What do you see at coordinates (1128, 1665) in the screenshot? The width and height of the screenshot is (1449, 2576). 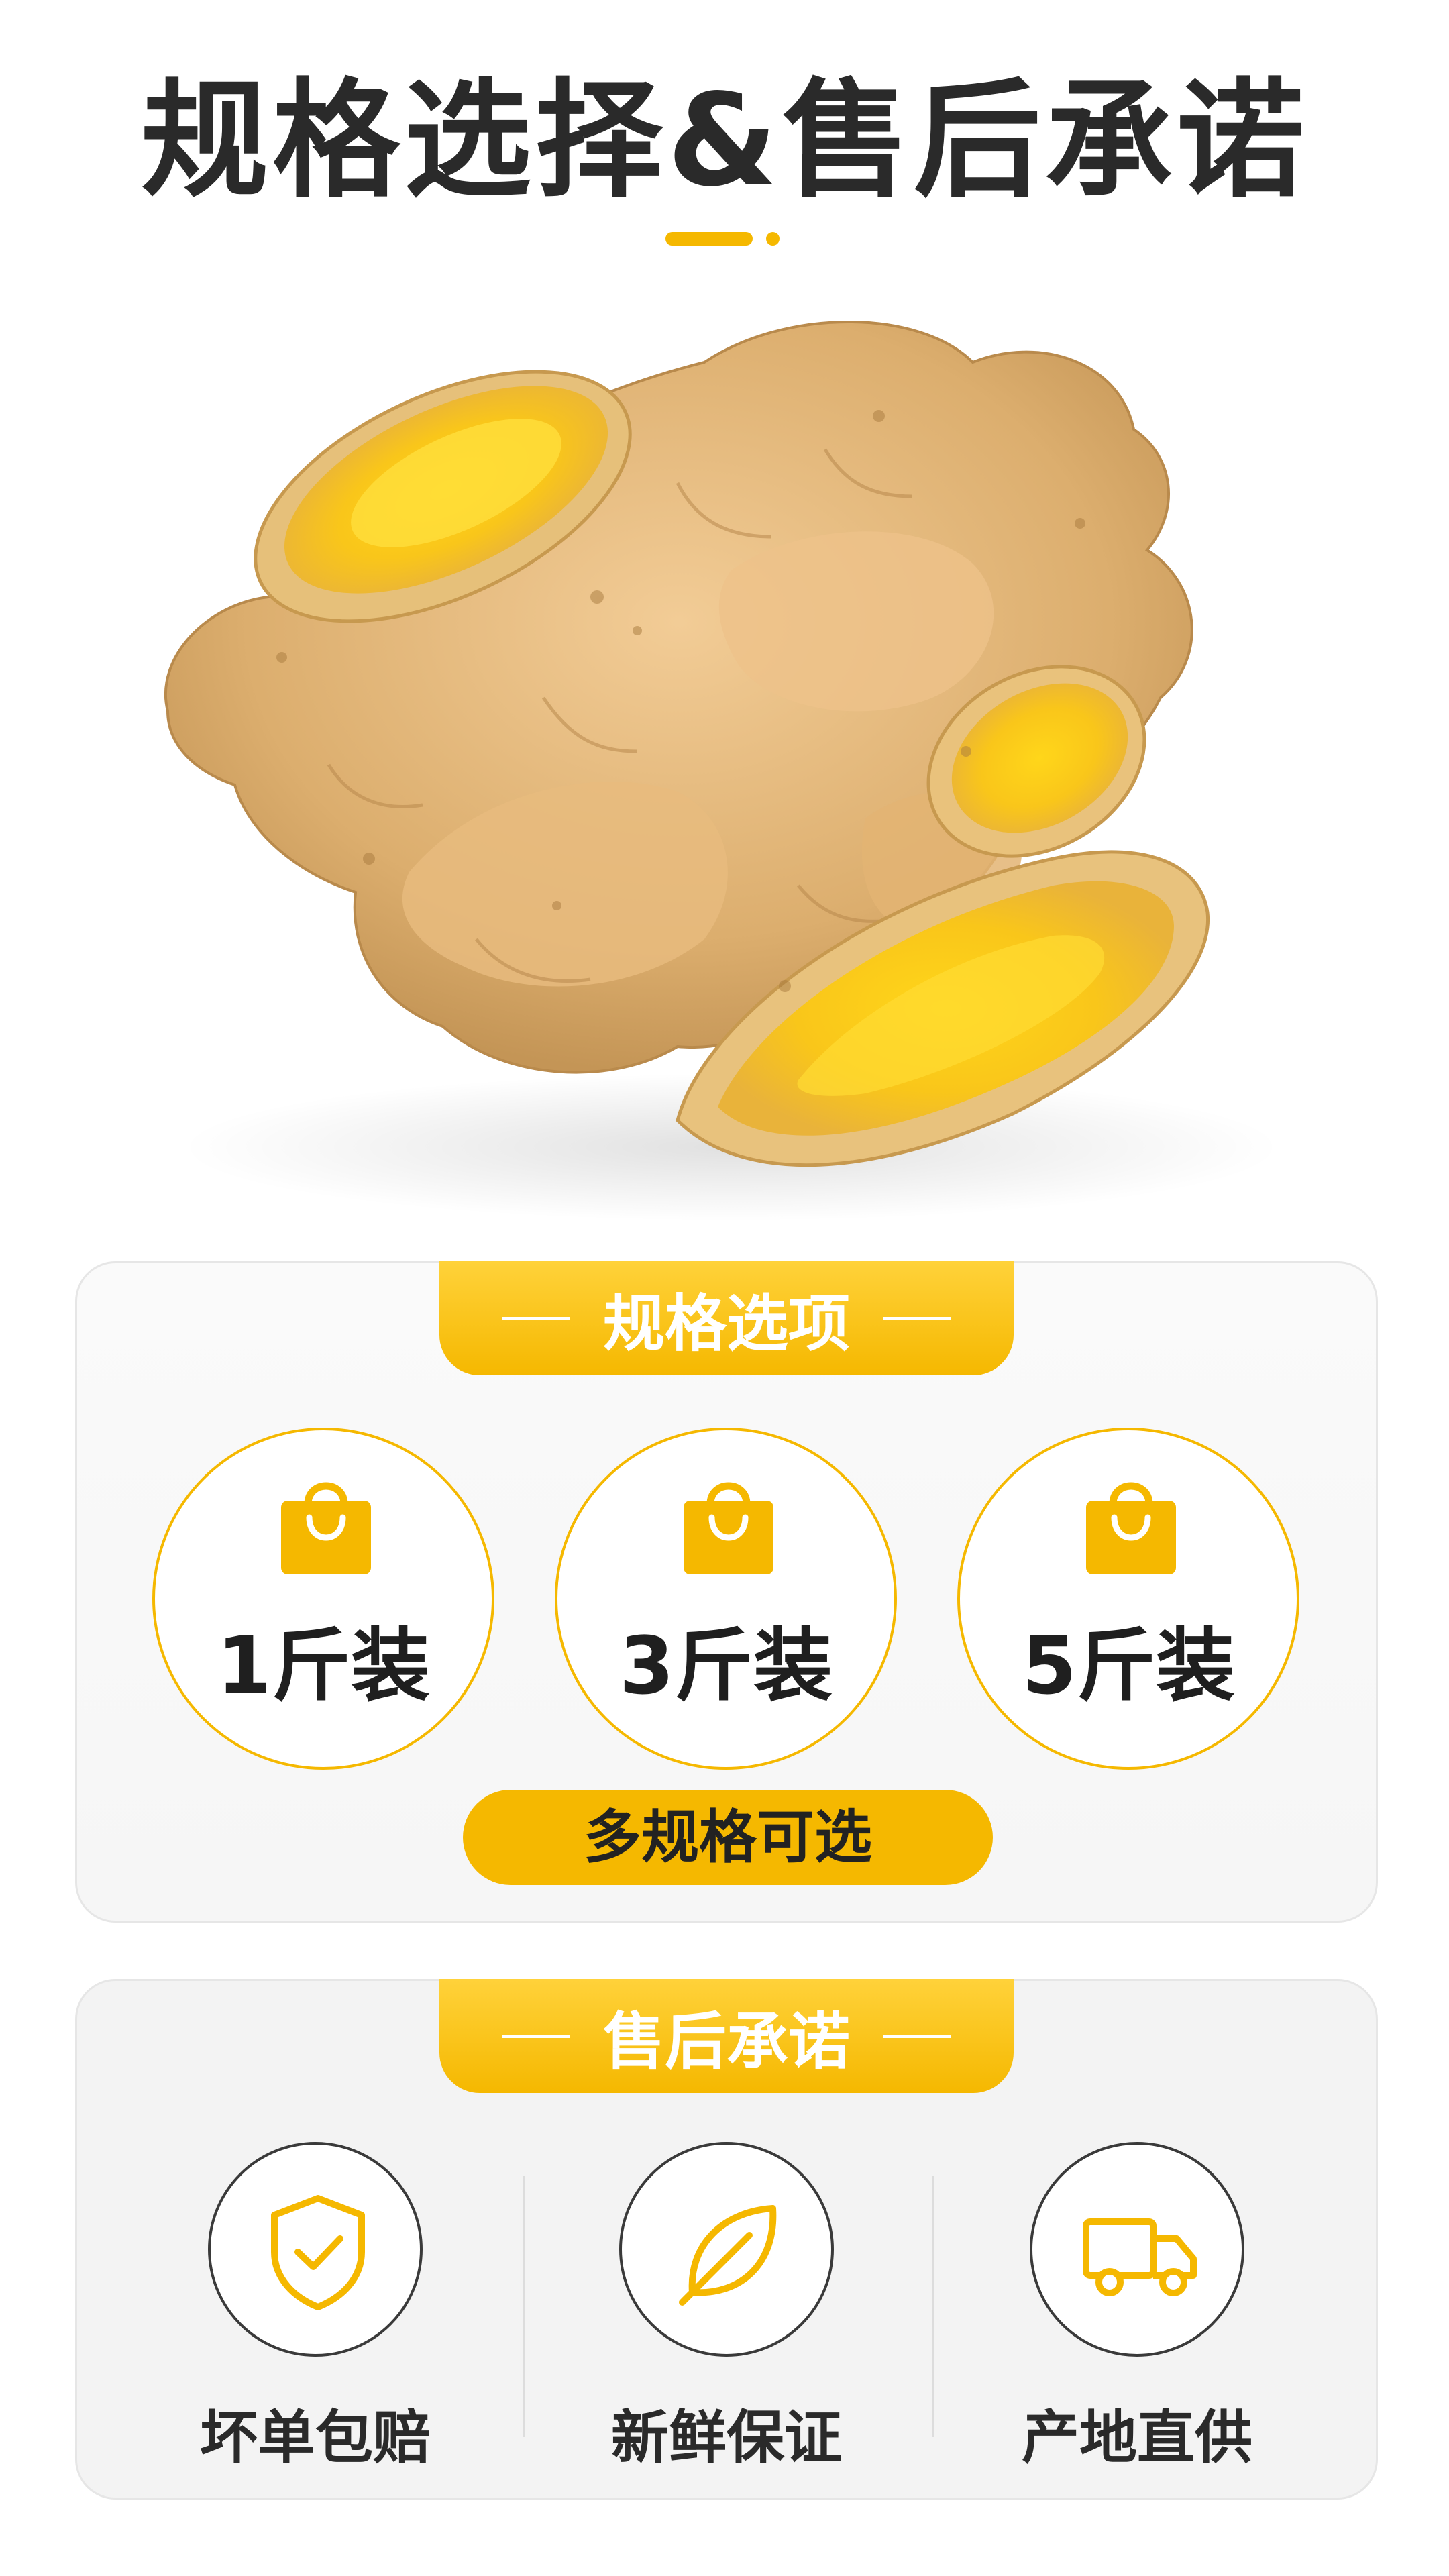 I see `spec-option-label: 5斤装` at bounding box center [1128, 1665].